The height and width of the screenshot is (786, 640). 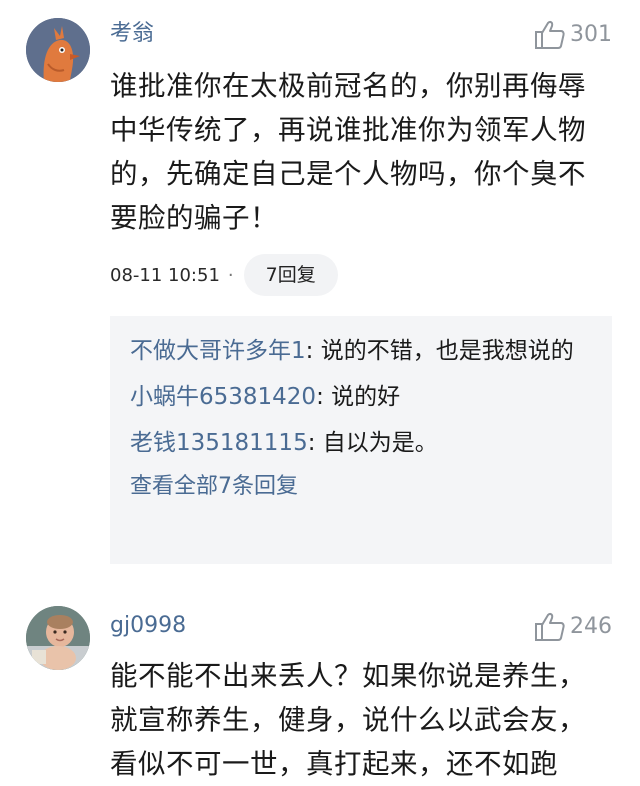 I want to click on username: gj0998, so click(x=148, y=626).